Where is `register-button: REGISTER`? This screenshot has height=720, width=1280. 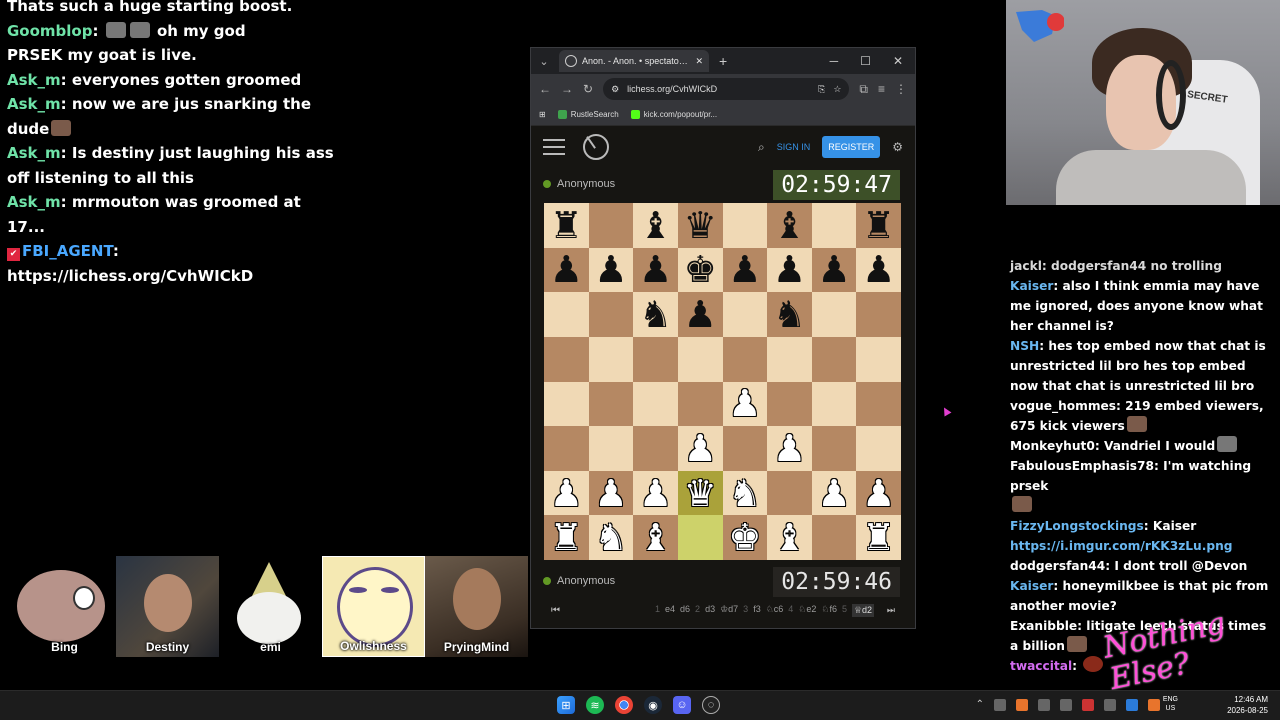 register-button: REGISTER is located at coordinates (851, 147).